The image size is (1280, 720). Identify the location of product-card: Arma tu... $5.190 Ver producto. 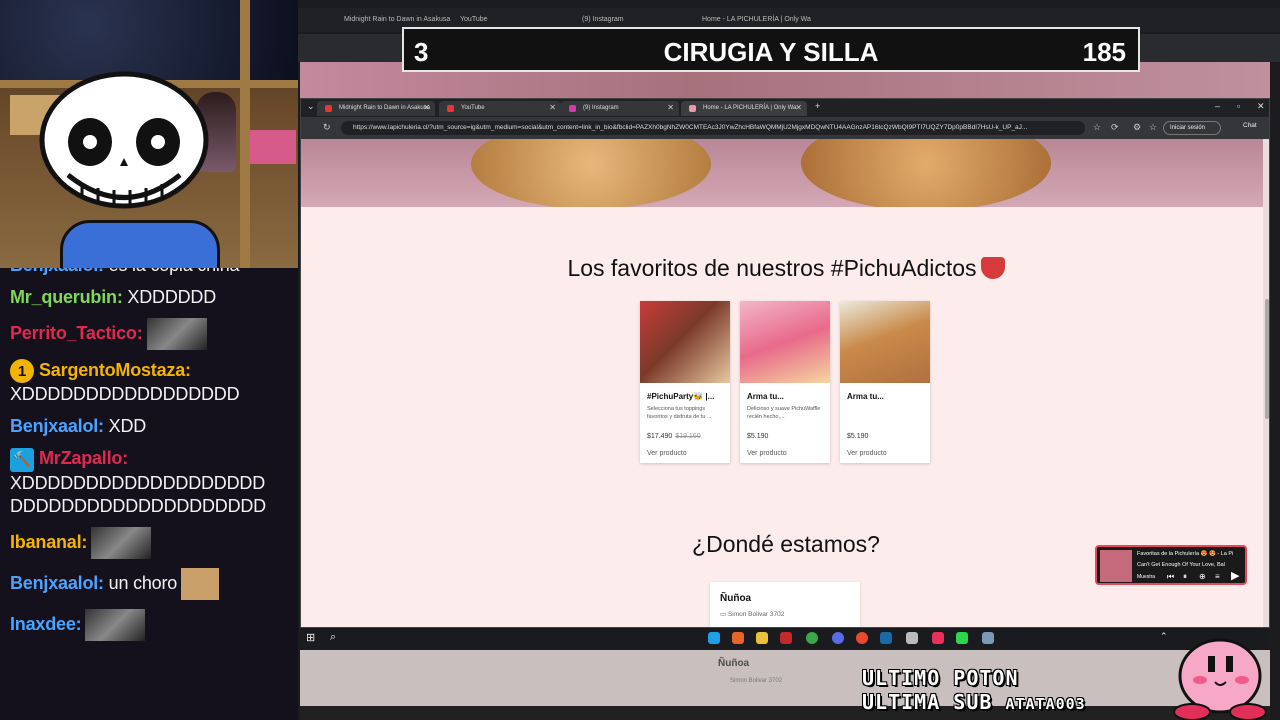
(885, 382).